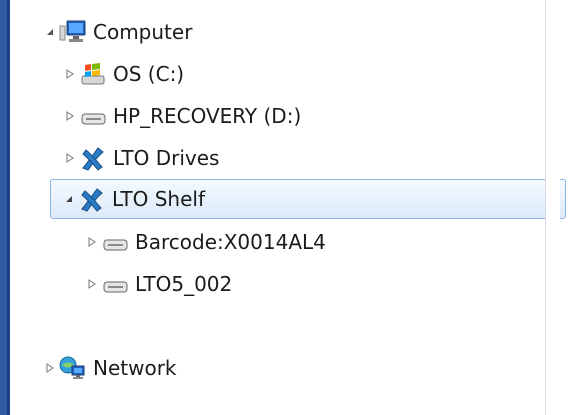 The image size is (574, 415). I want to click on tree-item-label: Barcode:X0014AL4, so click(230, 242).